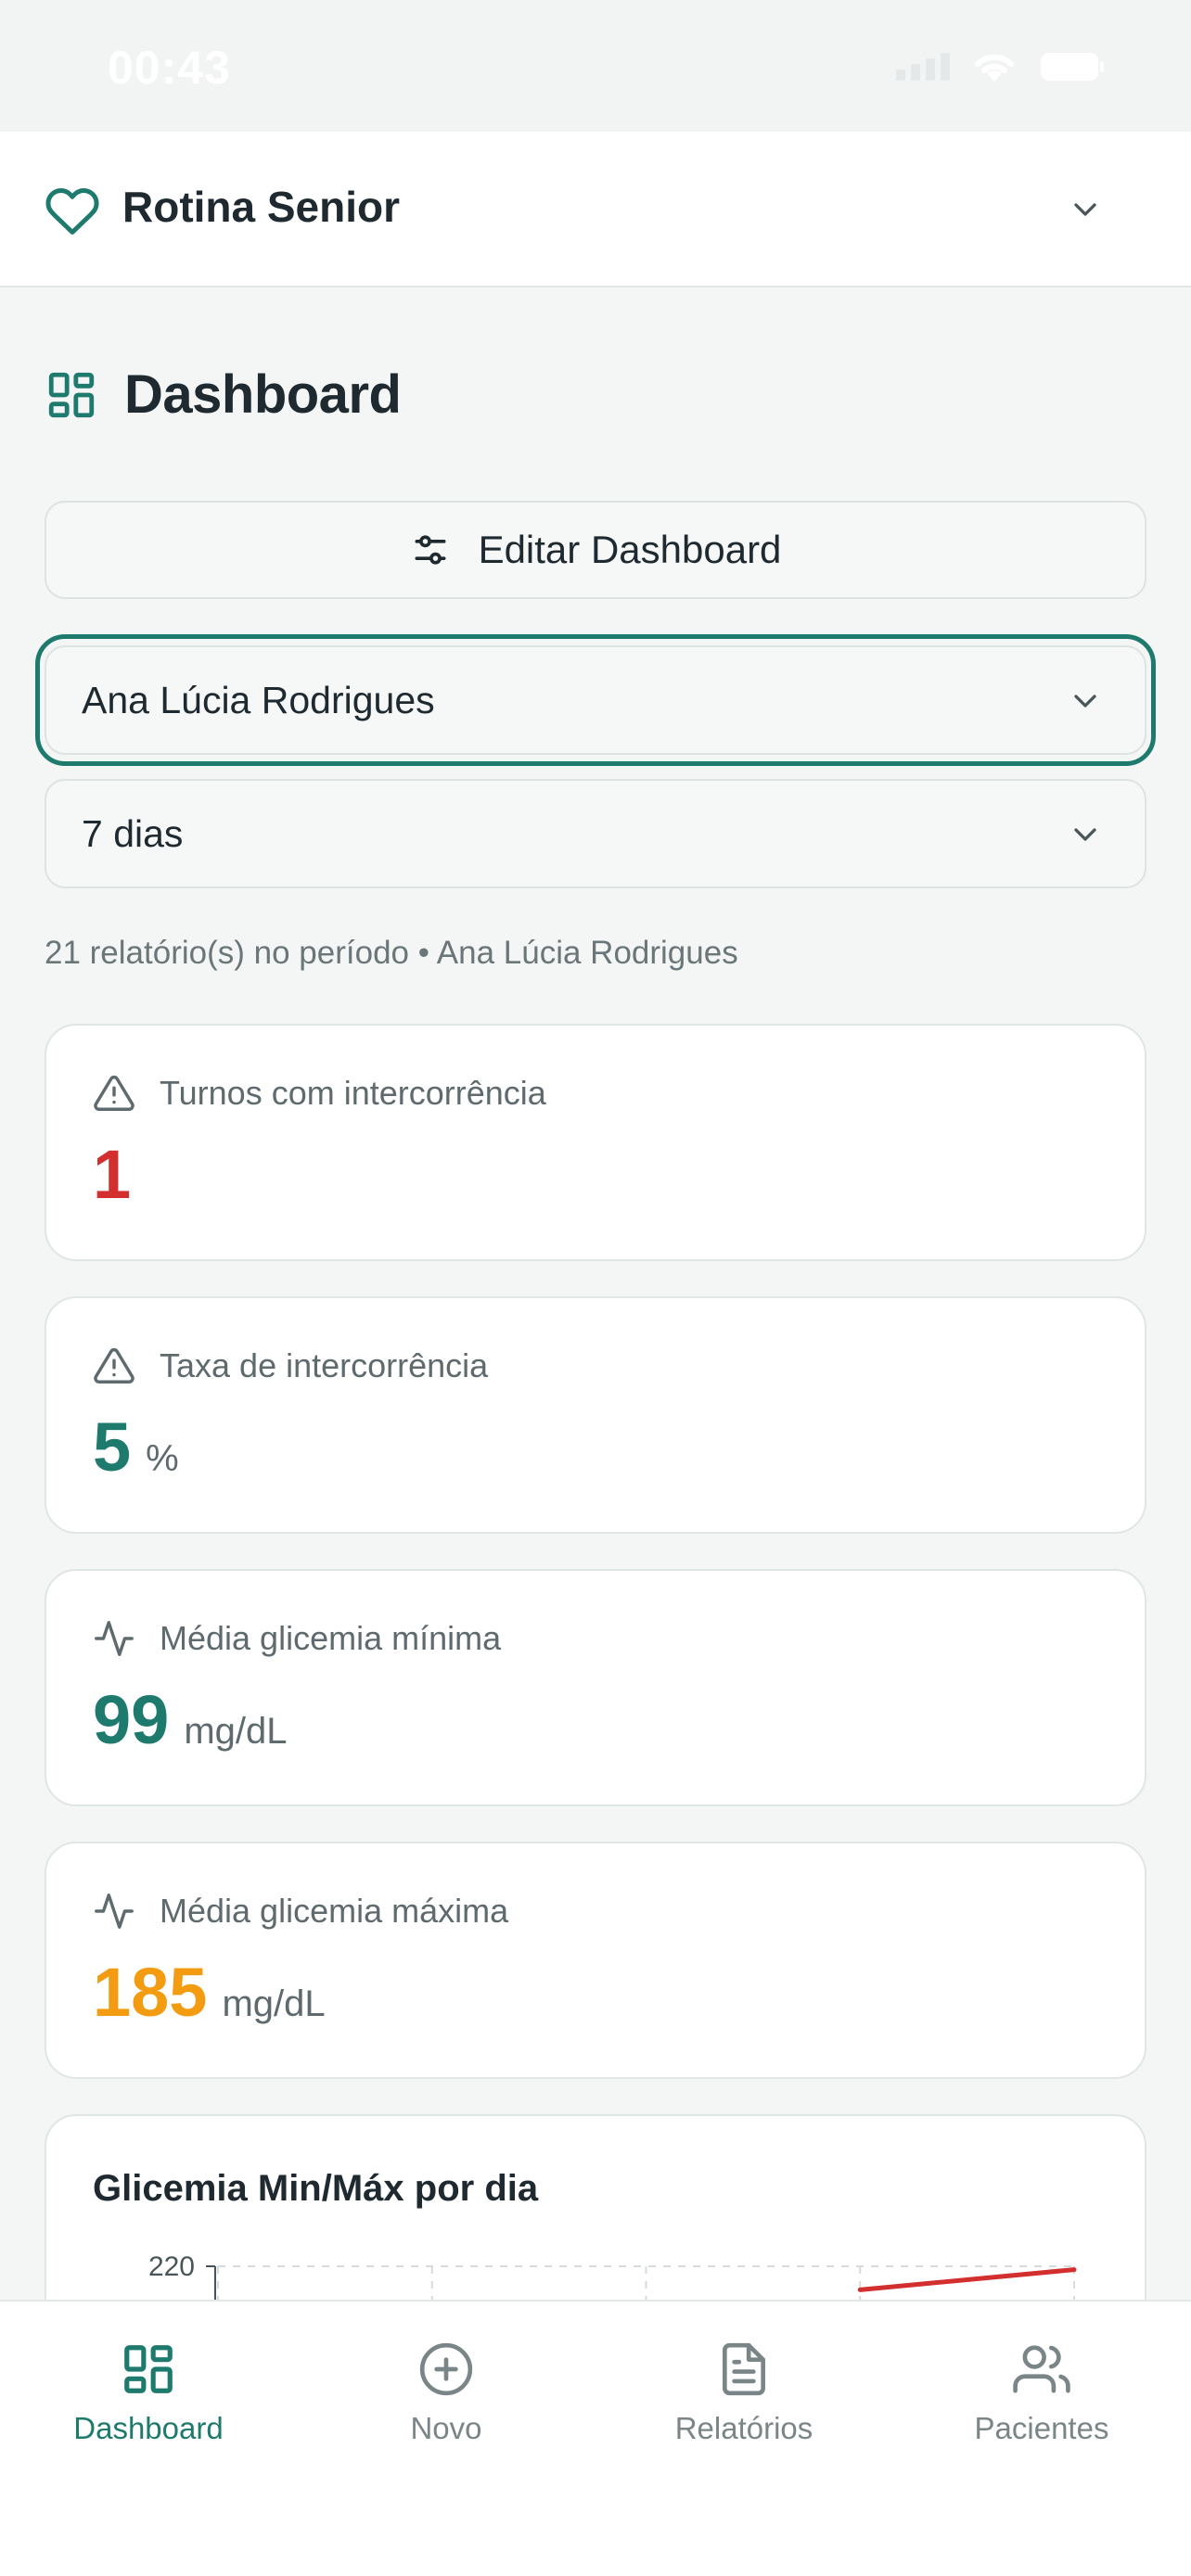 This screenshot has height=2576, width=1191. What do you see at coordinates (595, 209) in the screenshot?
I see `app-header: Rotina Senior` at bounding box center [595, 209].